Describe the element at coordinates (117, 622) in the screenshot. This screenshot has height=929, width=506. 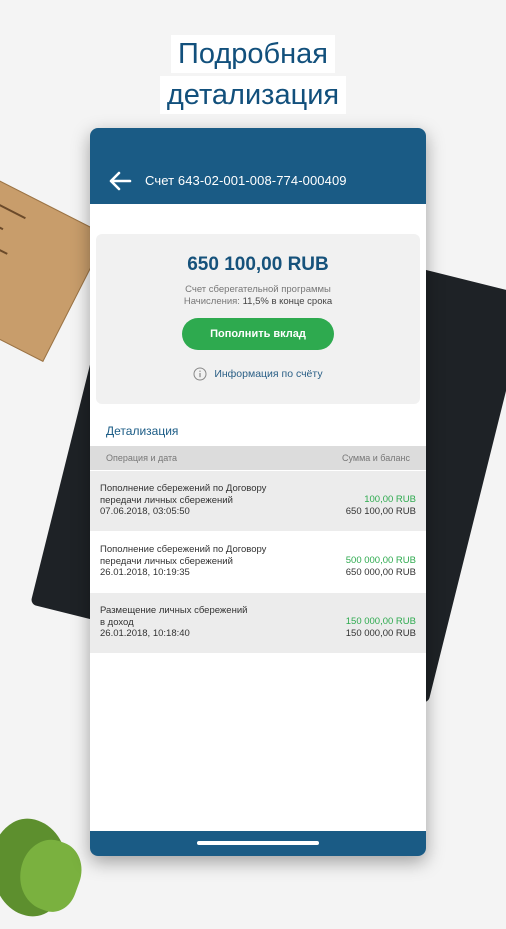
I see `transaction-description: в доход` at that location.